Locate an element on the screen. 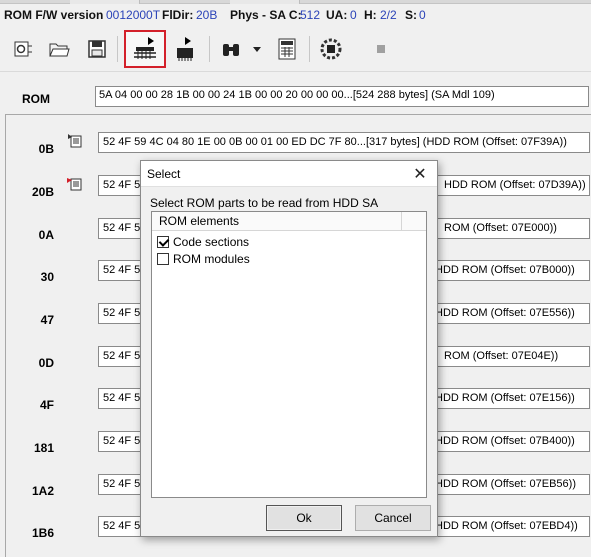 Image resolution: width=591 pixels, height=557 pixels. chip-gear-icon is located at coordinates (331, 49).